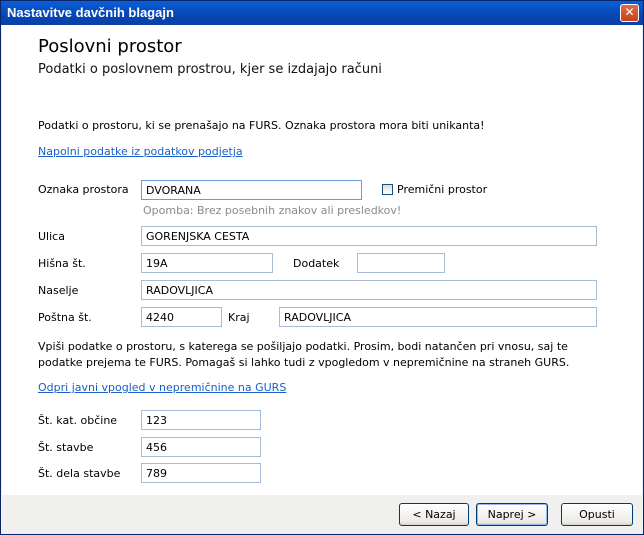 Image resolution: width=644 pixels, height=535 pixels. Describe the element at coordinates (65, 317) in the screenshot. I see `postna-label: Poštna št.` at that location.